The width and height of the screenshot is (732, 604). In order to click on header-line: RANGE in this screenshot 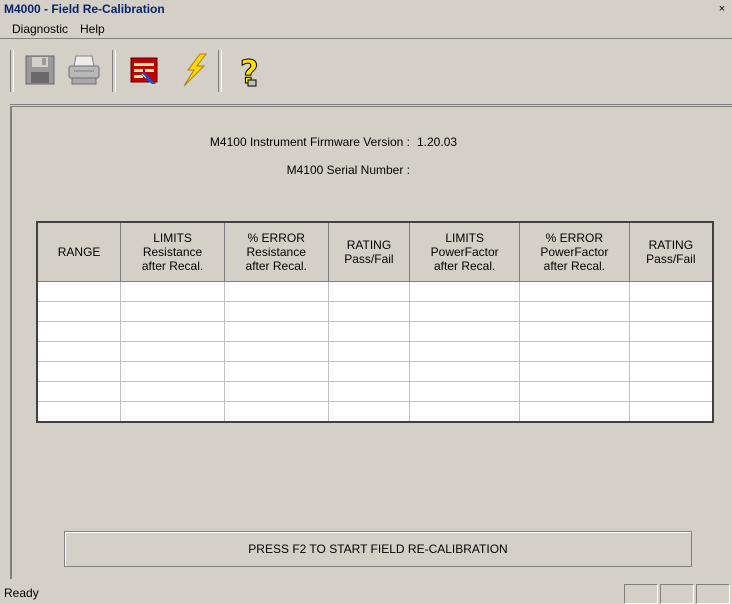, I will do `click(79, 252)`.